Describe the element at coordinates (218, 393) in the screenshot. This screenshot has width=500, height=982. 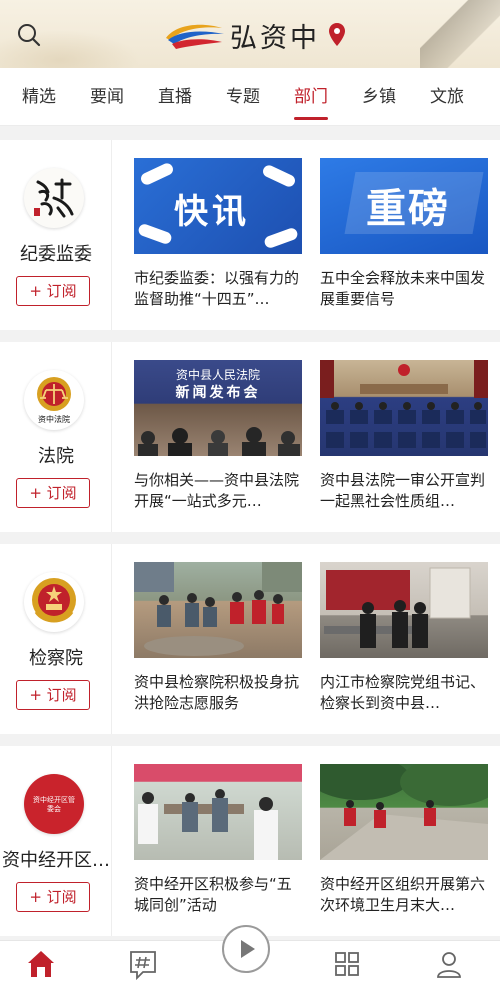
I see `thumbnail-caption: 新闻发布会` at that location.